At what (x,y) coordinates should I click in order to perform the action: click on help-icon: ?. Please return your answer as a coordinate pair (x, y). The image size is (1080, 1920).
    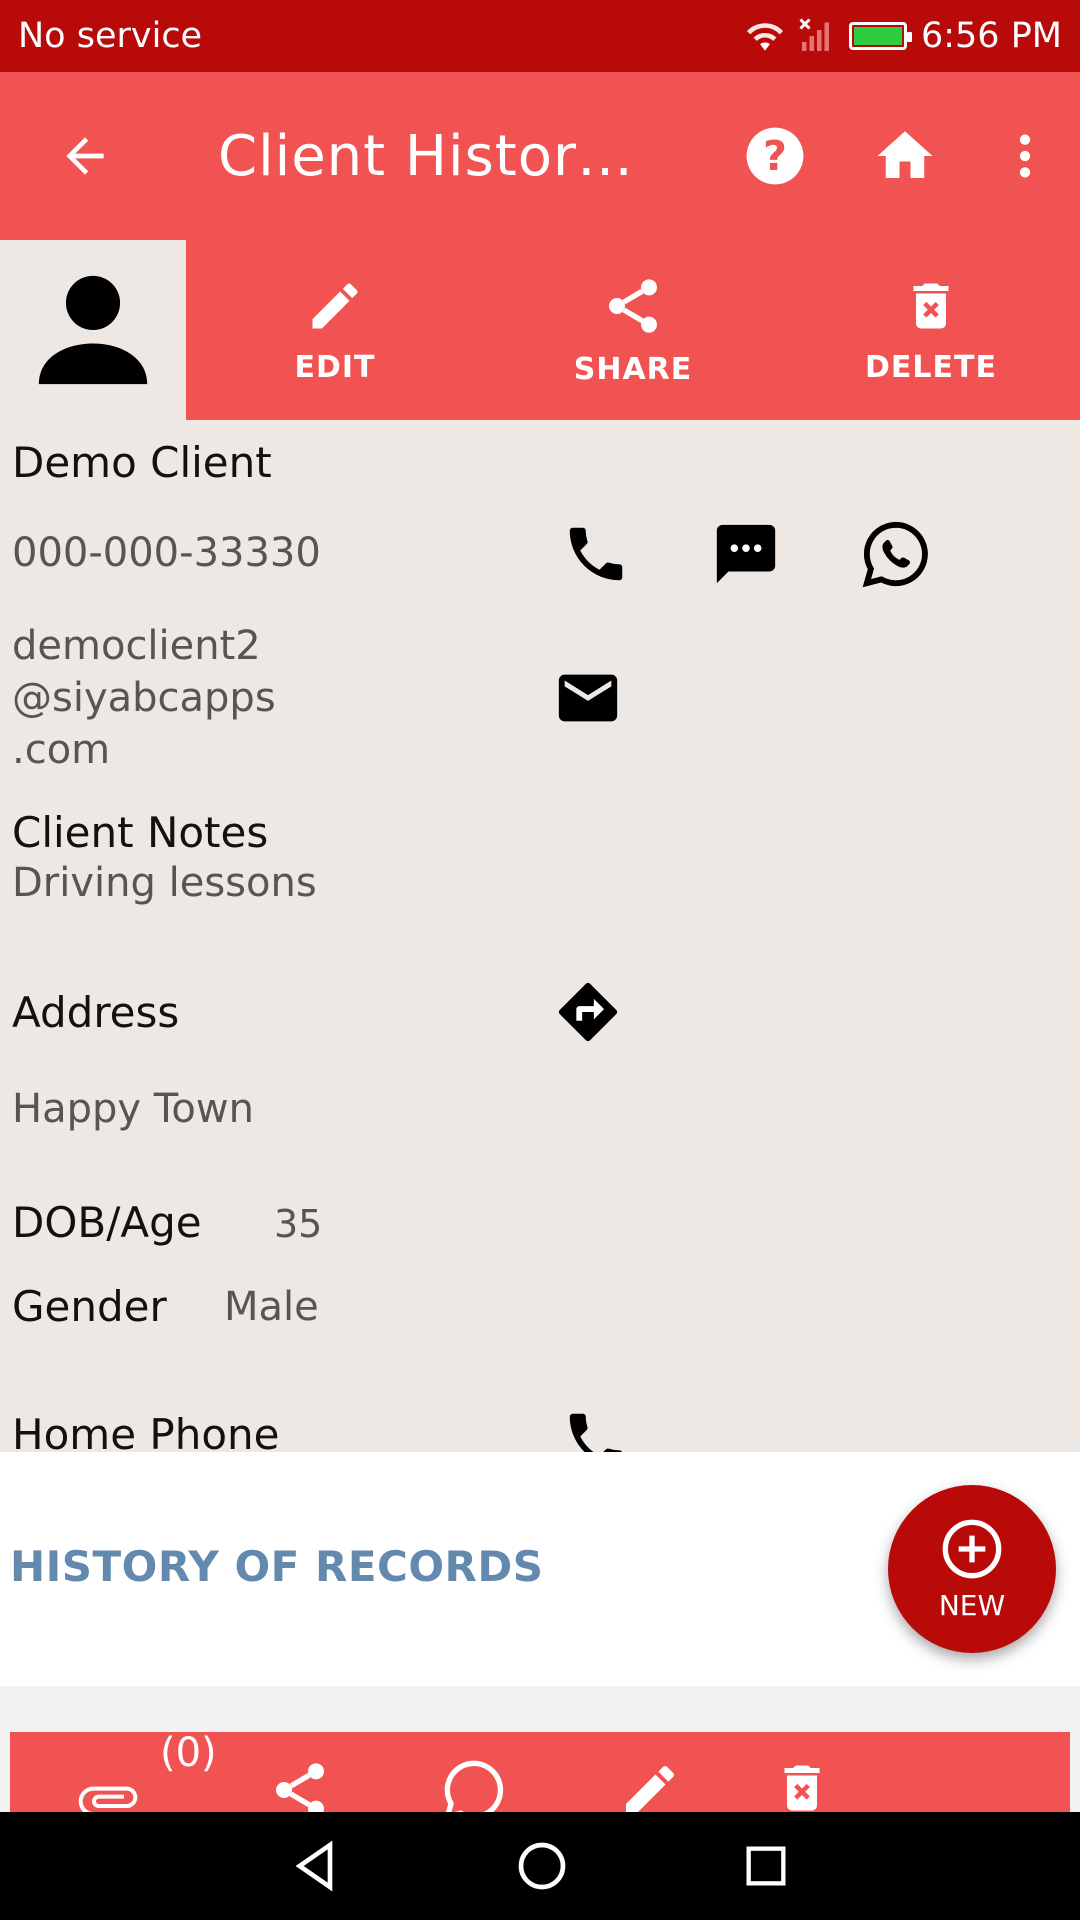
    Looking at the image, I should click on (775, 156).